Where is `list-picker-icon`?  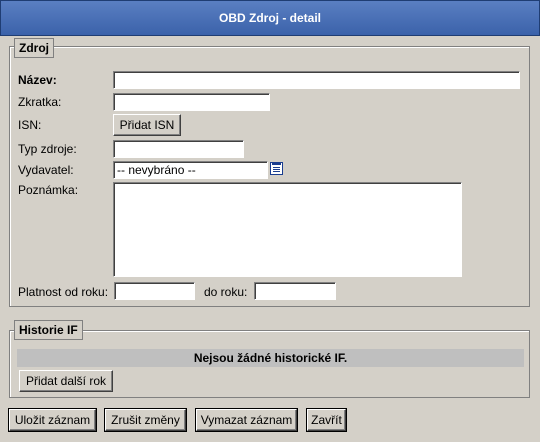
list-picker-icon is located at coordinates (276, 168).